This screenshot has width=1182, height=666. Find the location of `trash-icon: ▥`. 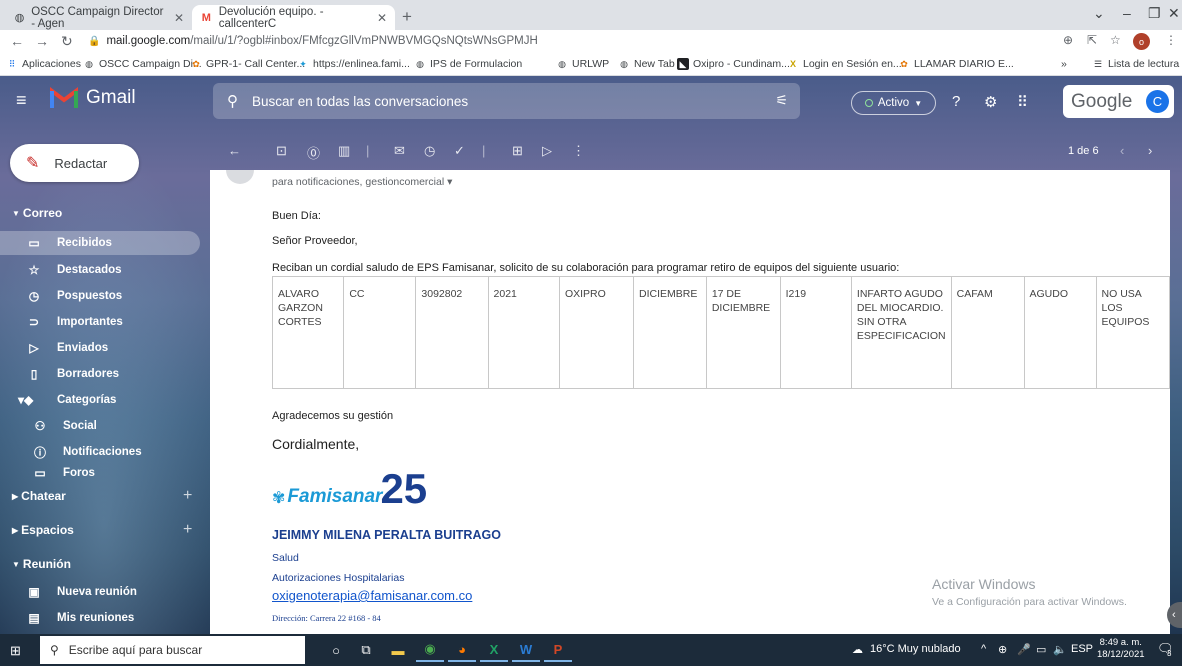

trash-icon: ▥ is located at coordinates (344, 151).